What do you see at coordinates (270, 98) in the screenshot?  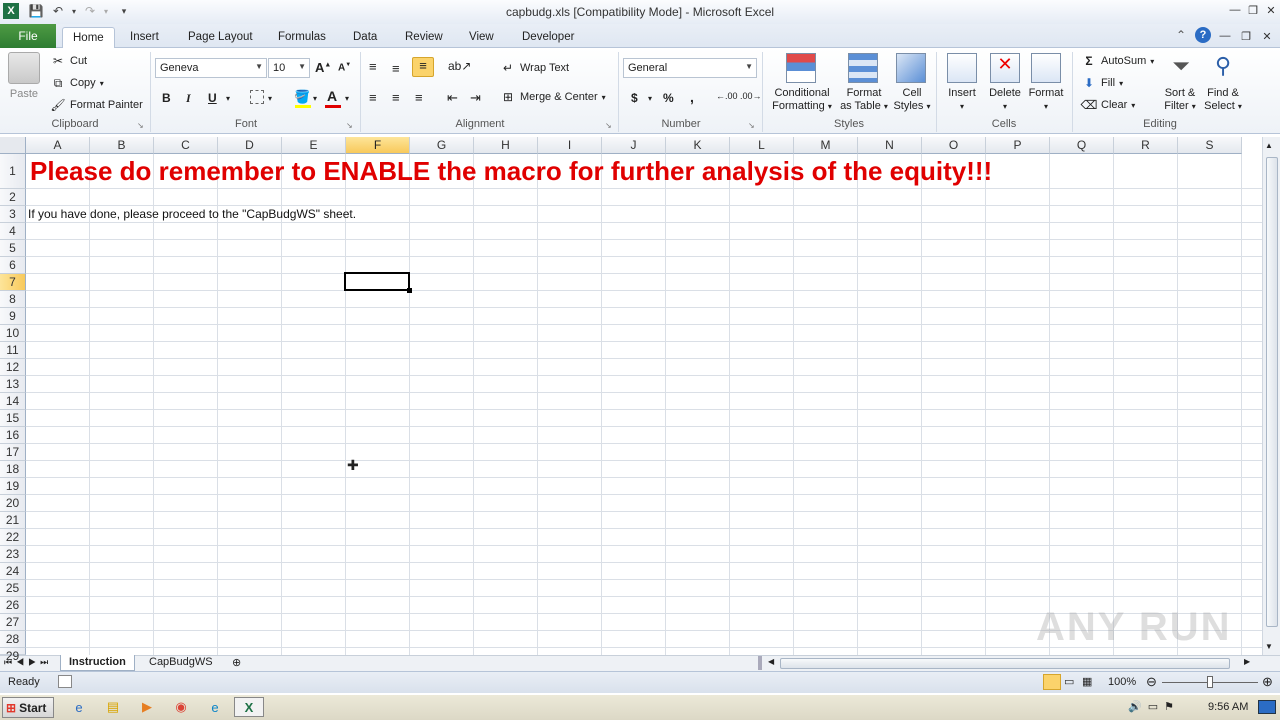 I see `borders-dropdown-icon: ▾` at bounding box center [270, 98].